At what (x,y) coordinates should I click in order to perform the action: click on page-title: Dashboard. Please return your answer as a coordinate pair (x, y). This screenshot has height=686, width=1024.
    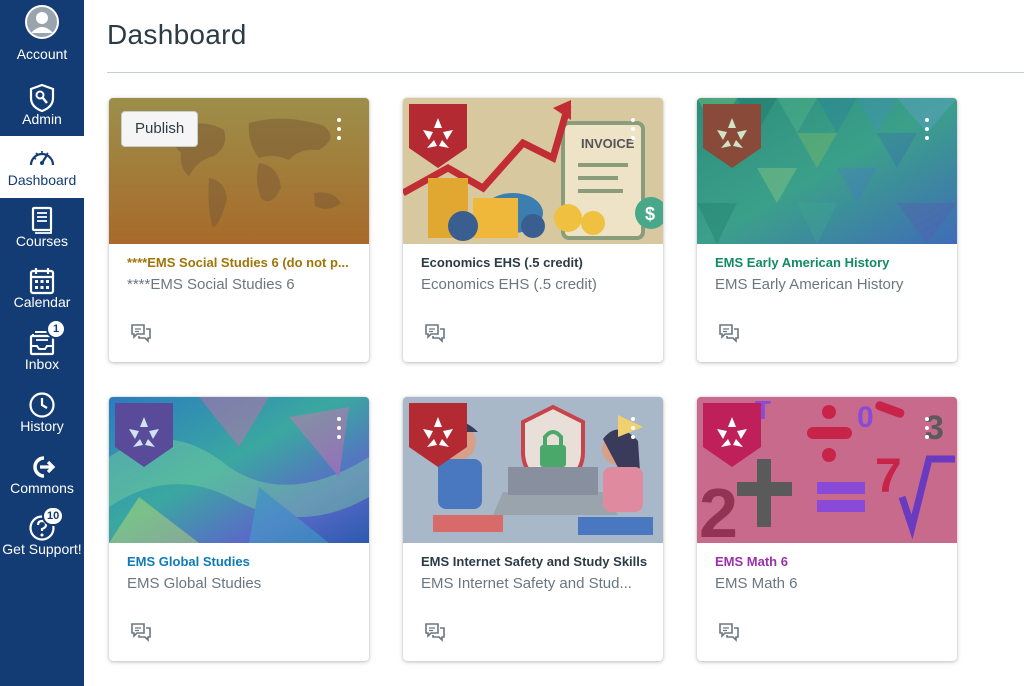
    Looking at the image, I should click on (177, 34).